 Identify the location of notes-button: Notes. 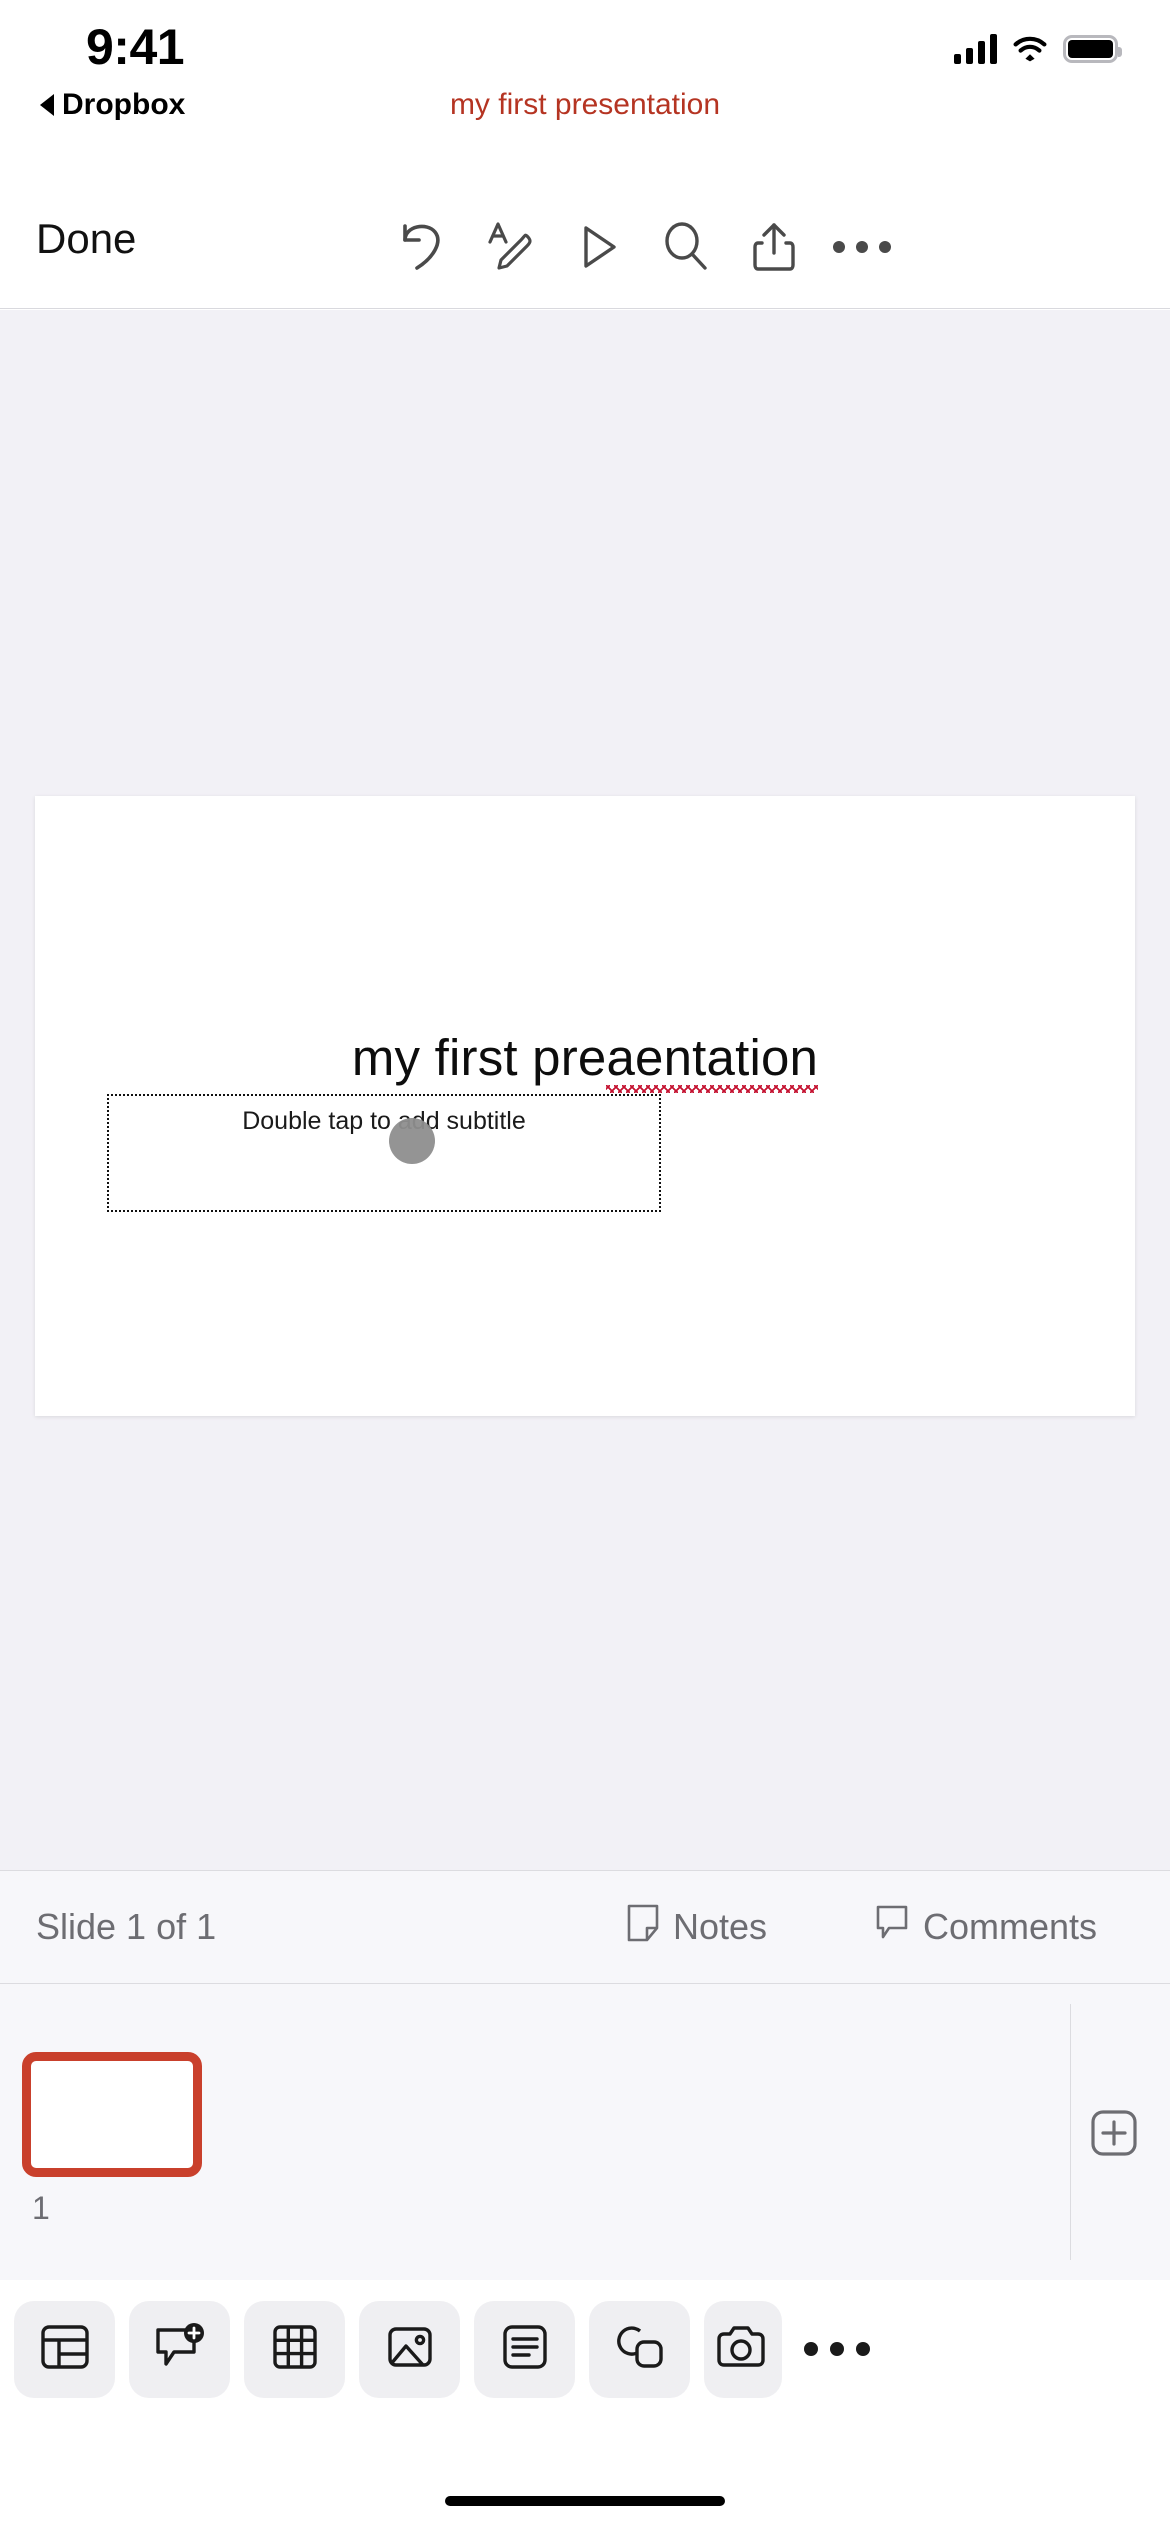
(697, 1927).